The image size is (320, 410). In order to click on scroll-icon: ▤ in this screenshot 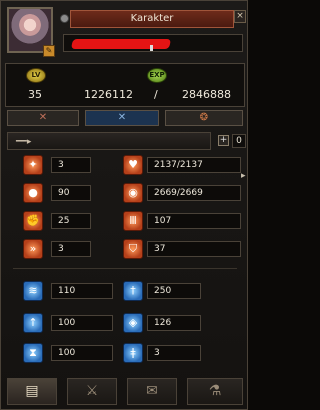, I will do `click(32, 391)`.